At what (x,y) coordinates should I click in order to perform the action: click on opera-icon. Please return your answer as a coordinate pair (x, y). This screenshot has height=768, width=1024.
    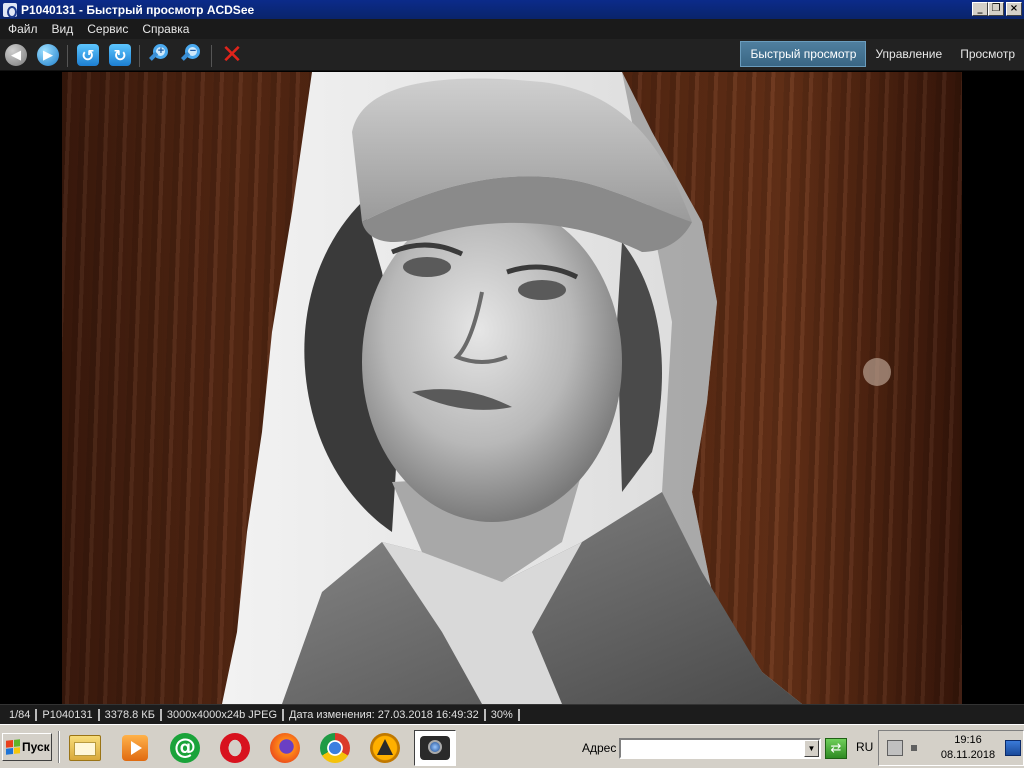
    Looking at the image, I should click on (235, 748).